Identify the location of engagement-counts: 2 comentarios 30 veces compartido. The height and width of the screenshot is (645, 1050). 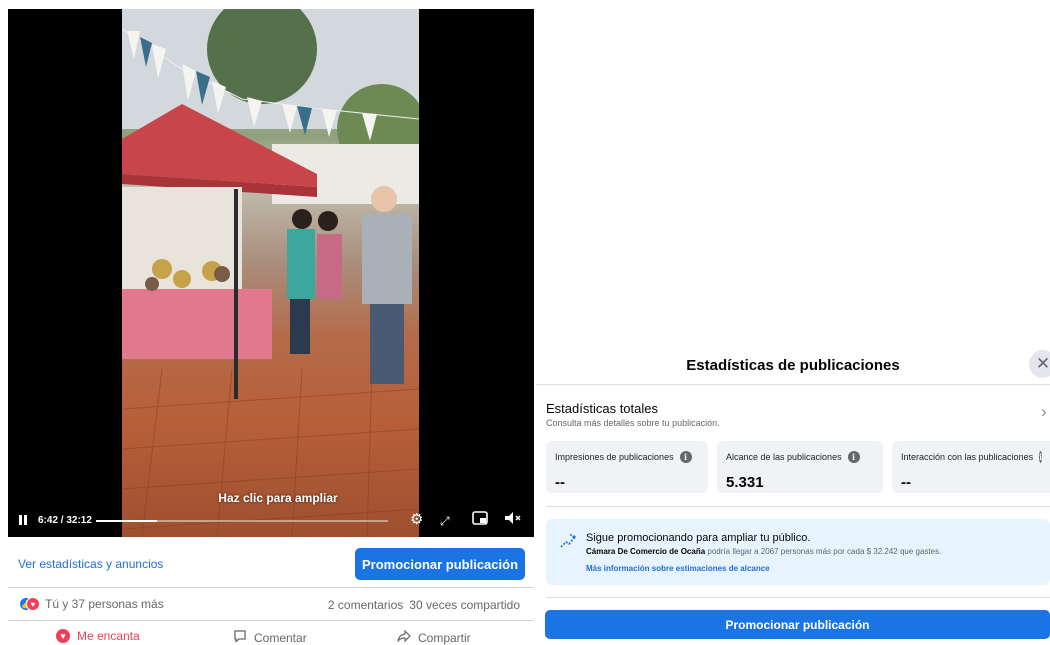
(424, 605).